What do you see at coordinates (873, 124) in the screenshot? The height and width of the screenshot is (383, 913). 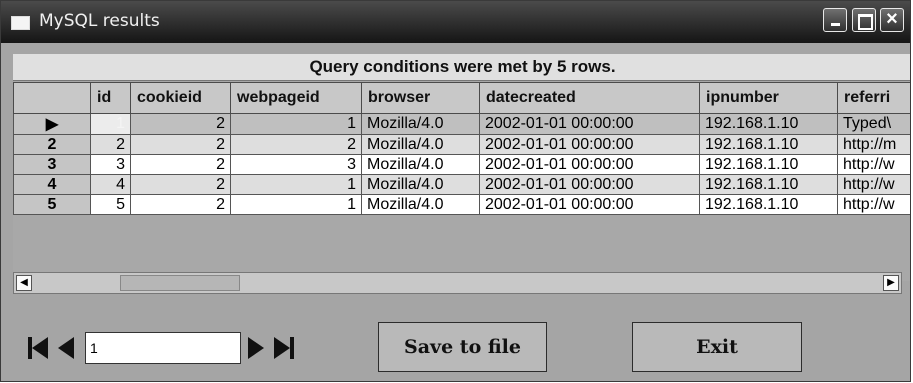 I see `referrer-cell: Typed\` at bounding box center [873, 124].